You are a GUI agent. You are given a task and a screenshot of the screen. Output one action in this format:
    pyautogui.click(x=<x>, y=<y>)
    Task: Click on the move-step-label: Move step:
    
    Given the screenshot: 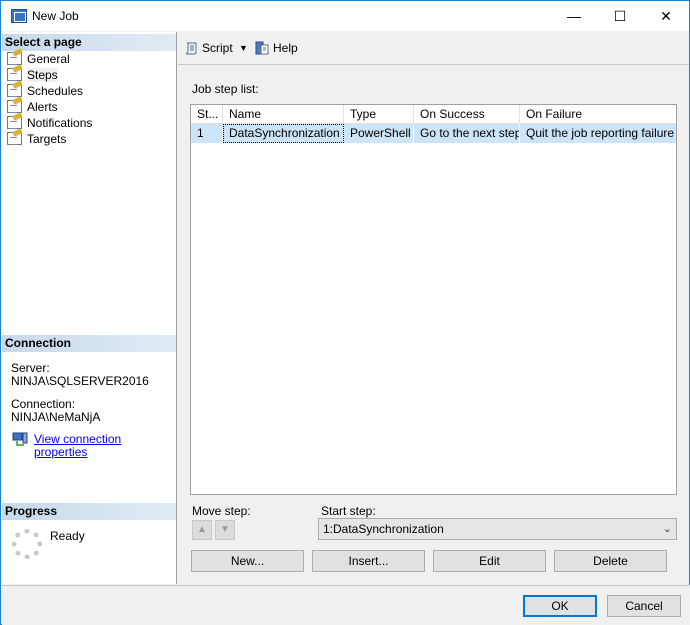 What is the action you would take?
    pyautogui.click(x=221, y=511)
    